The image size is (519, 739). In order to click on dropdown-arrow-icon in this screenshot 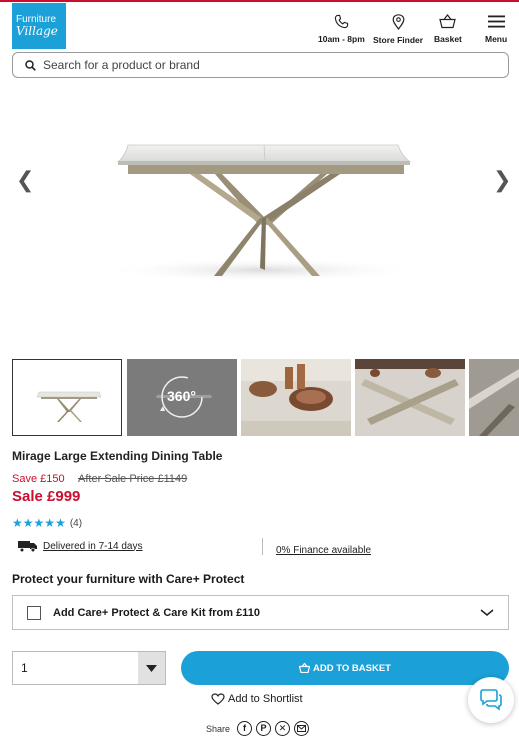, I will do `click(151, 668)`.